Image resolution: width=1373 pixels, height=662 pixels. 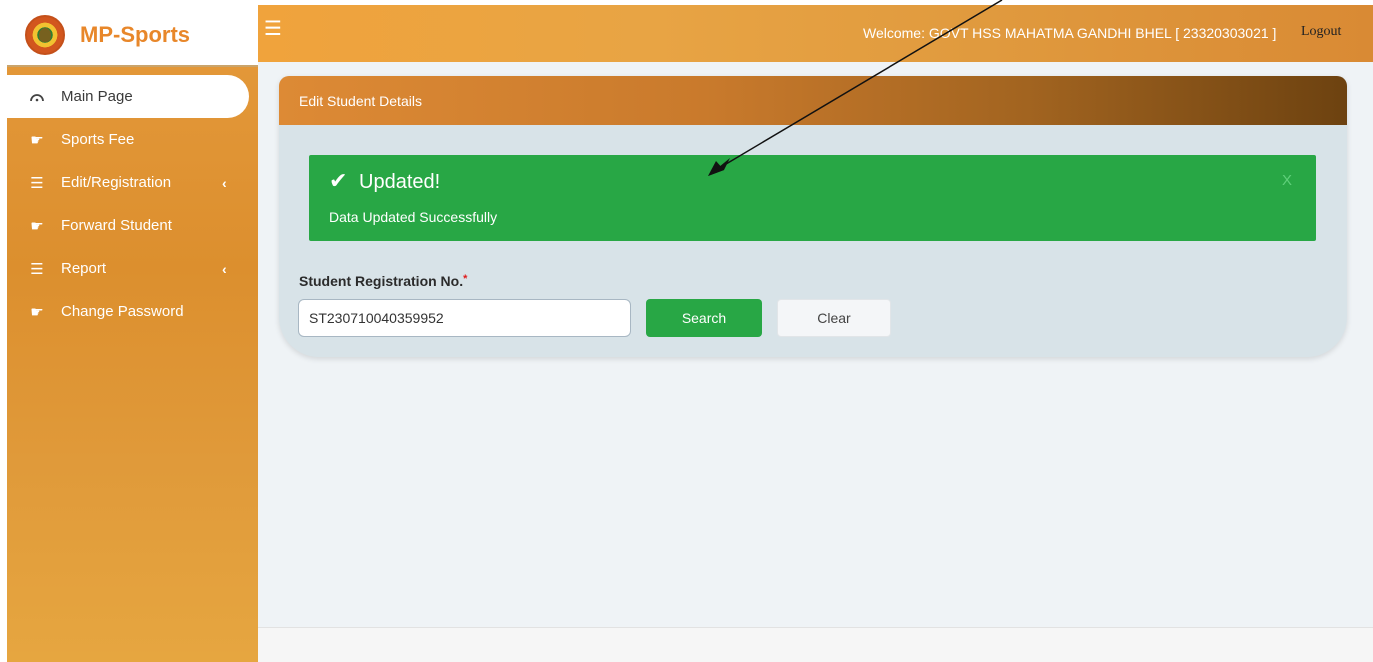 I want to click on registration-no-label-text: Student Registration No., so click(x=381, y=281).